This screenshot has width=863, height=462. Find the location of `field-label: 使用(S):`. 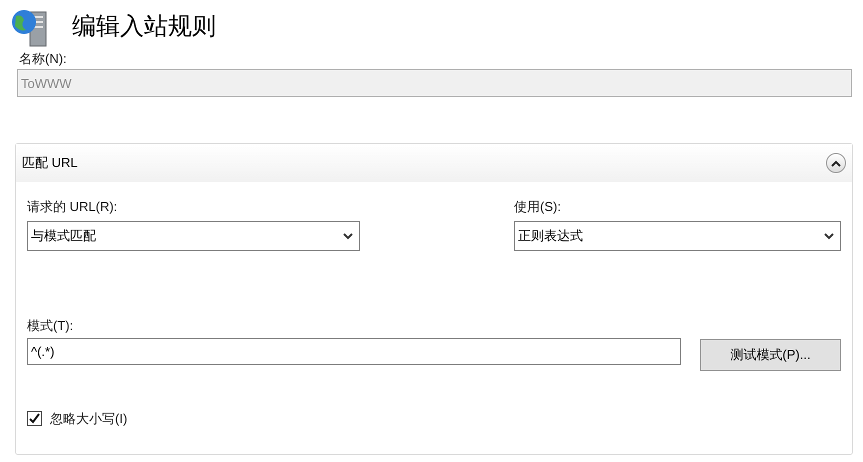

field-label: 使用(S): is located at coordinates (538, 207).